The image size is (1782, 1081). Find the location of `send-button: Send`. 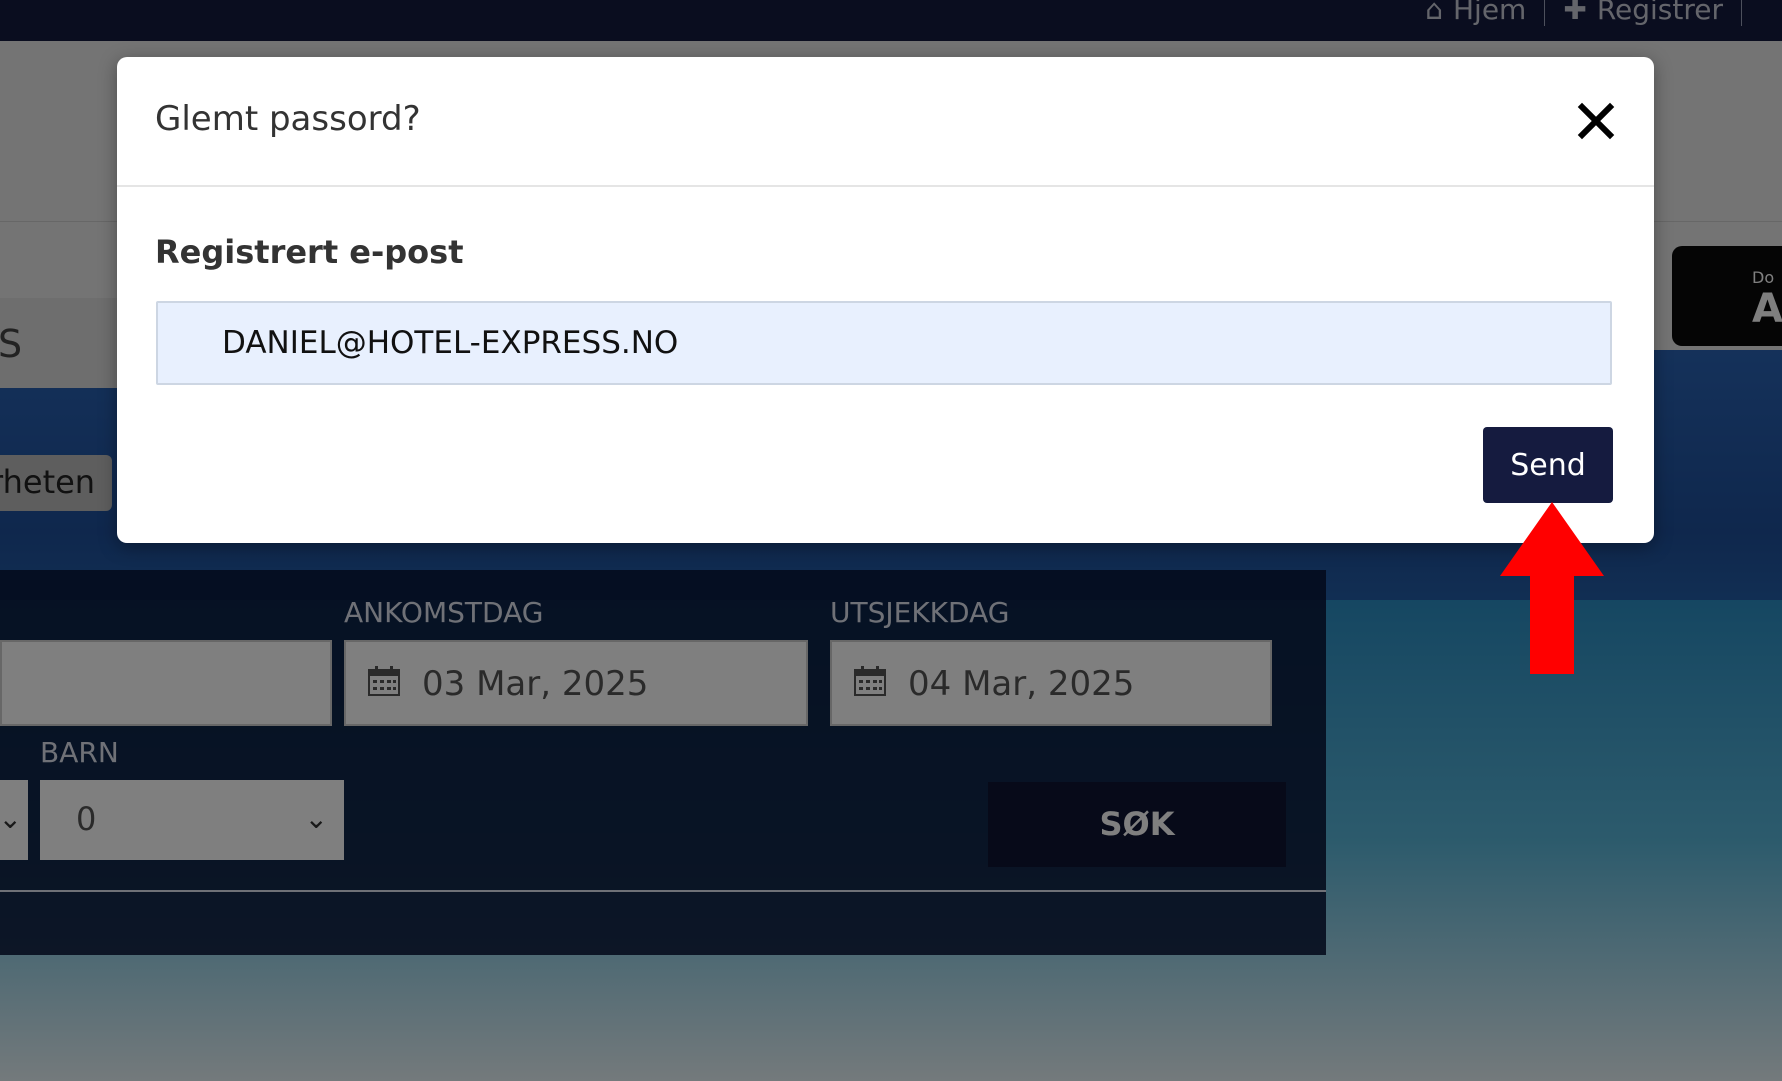

send-button: Send is located at coordinates (1548, 465).